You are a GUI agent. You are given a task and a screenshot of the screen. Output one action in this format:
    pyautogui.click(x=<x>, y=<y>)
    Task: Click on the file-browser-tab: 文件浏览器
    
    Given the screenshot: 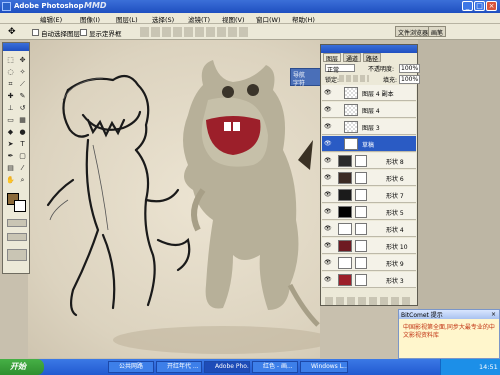 What is the action you would take?
    pyautogui.click(x=413, y=31)
    